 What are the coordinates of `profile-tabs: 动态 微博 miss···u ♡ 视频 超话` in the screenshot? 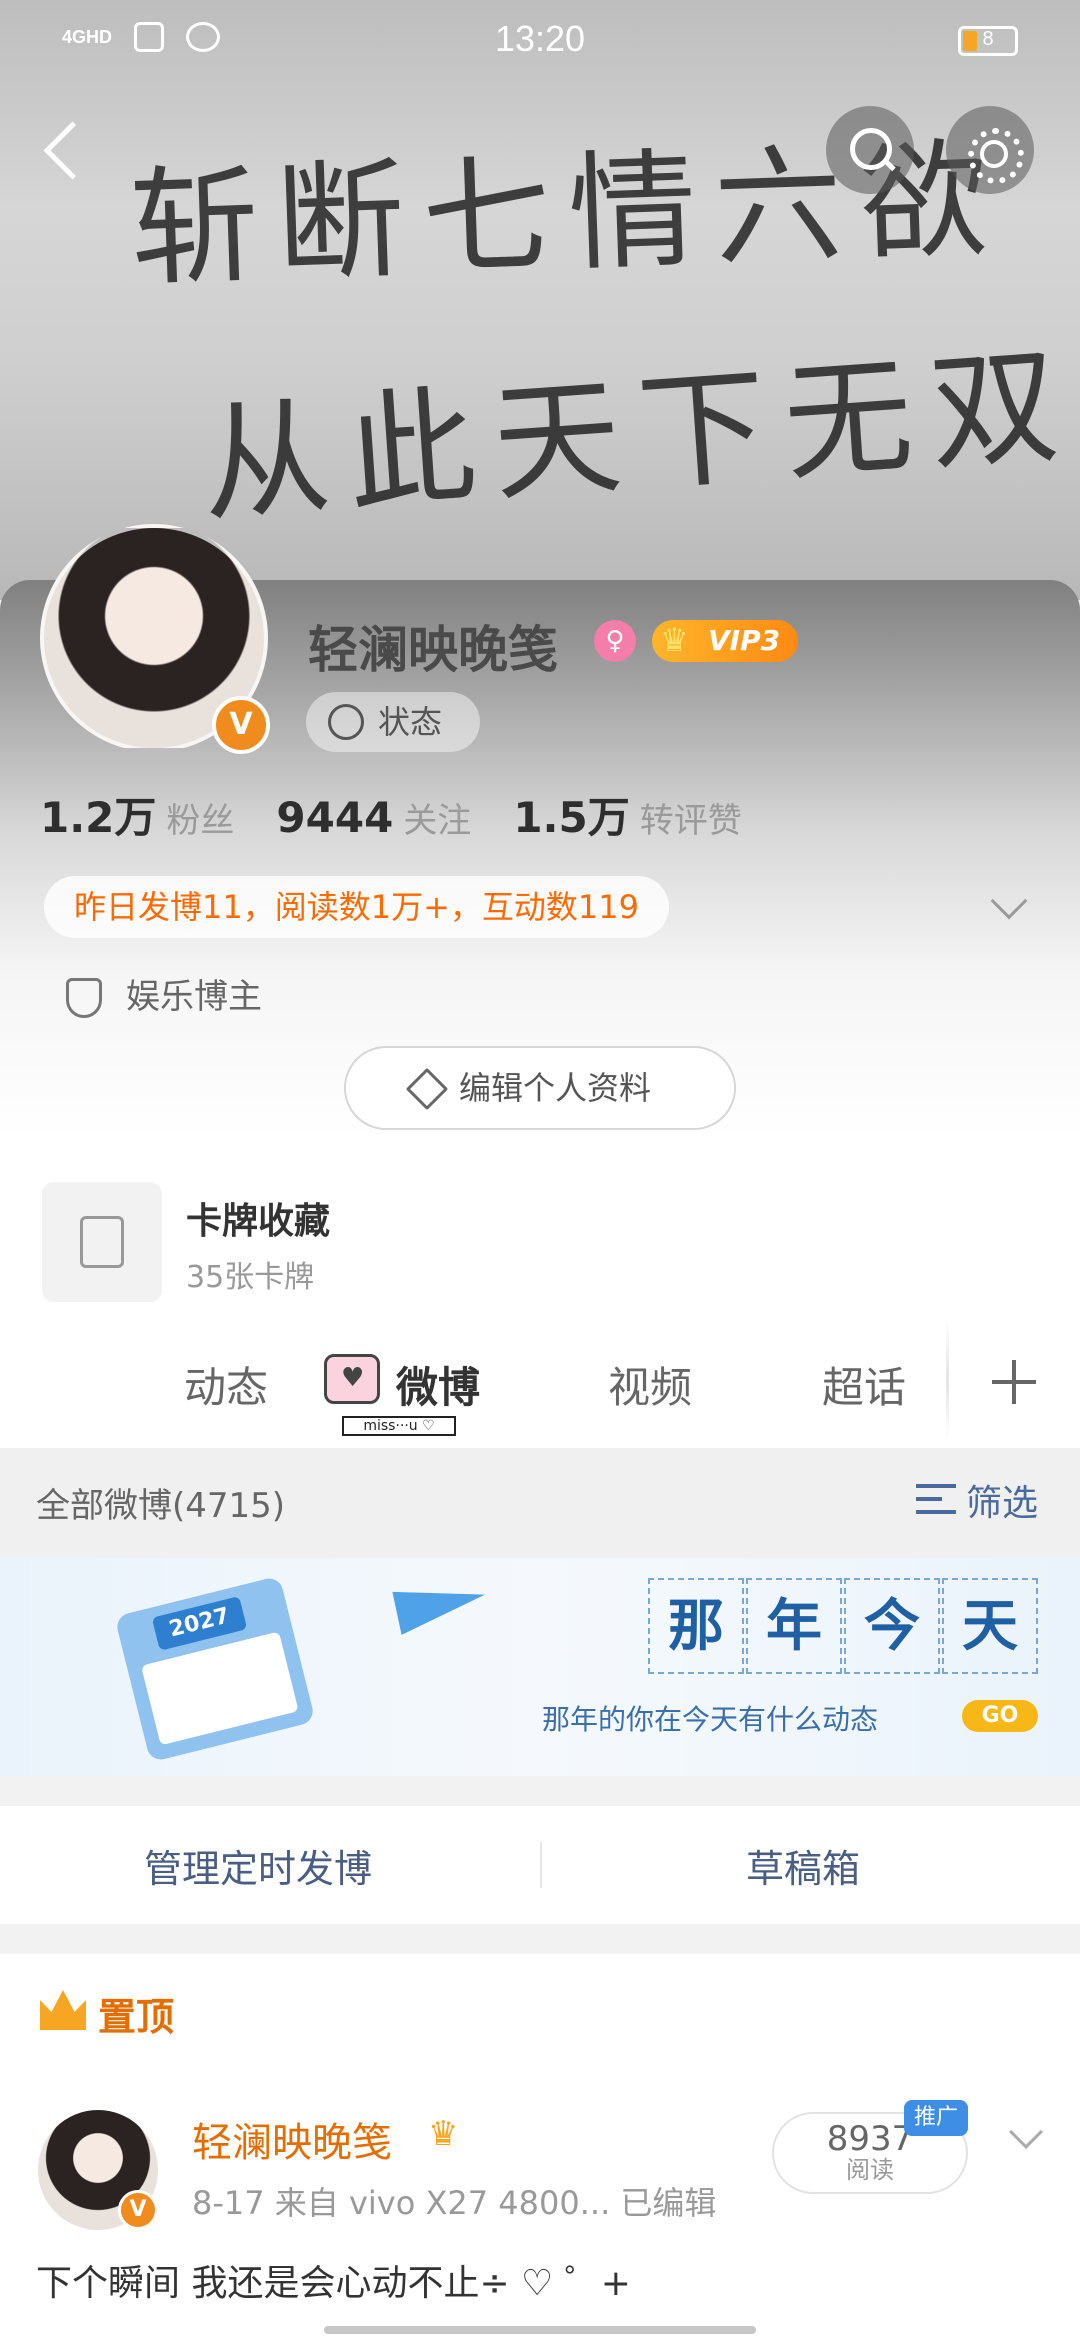 It's located at (540, 1384).